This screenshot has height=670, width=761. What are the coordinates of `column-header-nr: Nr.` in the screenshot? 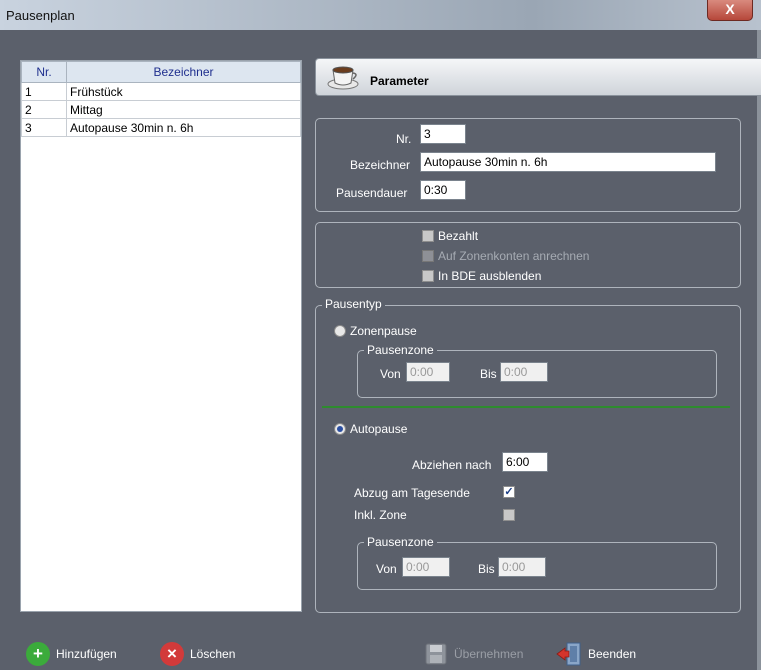 It's located at (44, 72).